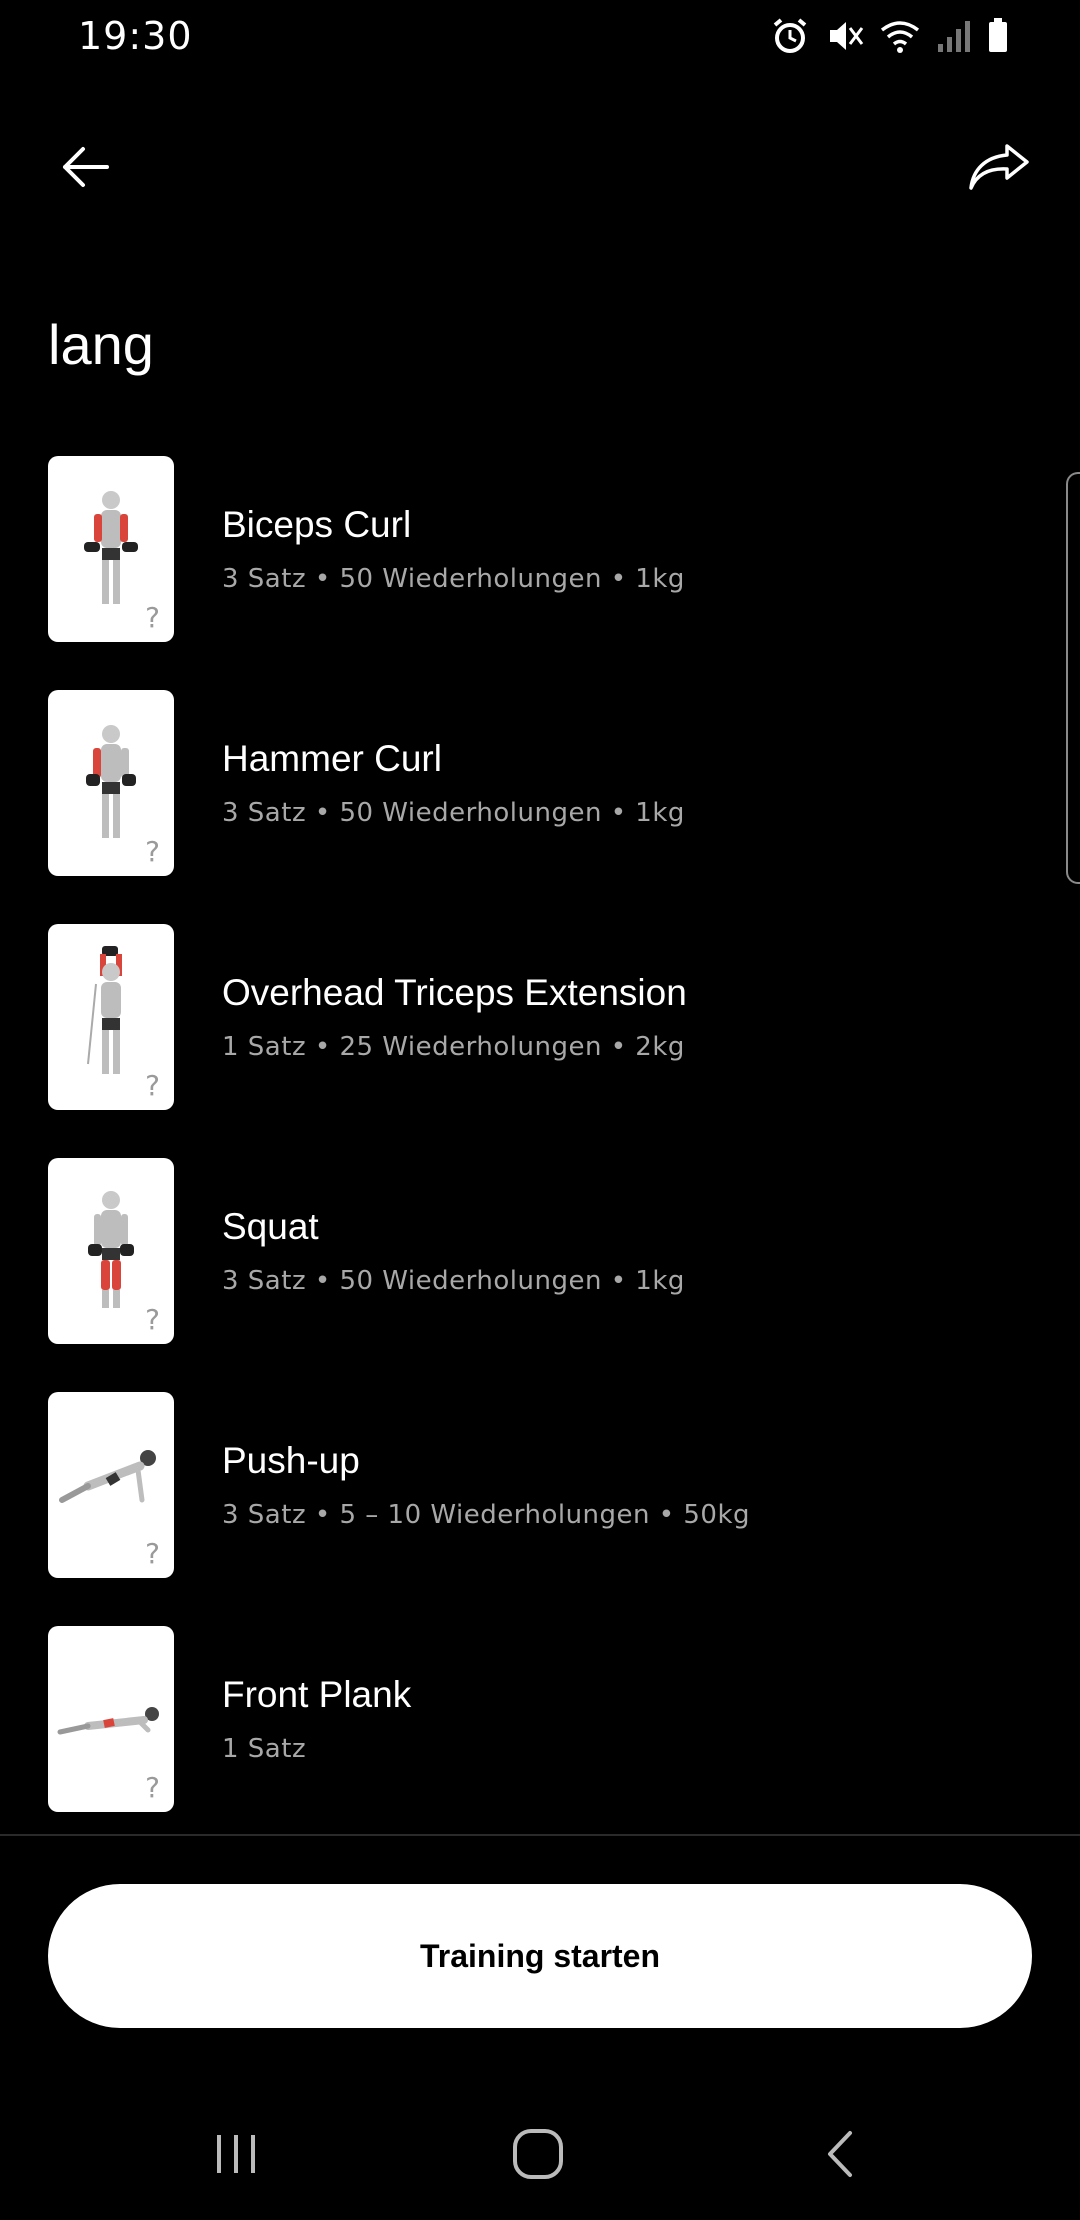 Image resolution: width=1080 pixels, height=2220 pixels. I want to click on exercise-name: Biceps Curl, so click(317, 524).